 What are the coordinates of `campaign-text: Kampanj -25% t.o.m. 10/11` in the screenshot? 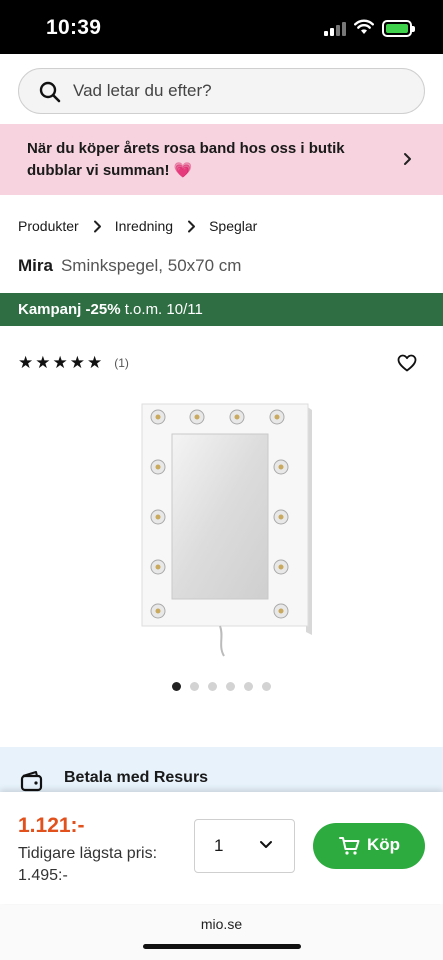 It's located at (110, 309).